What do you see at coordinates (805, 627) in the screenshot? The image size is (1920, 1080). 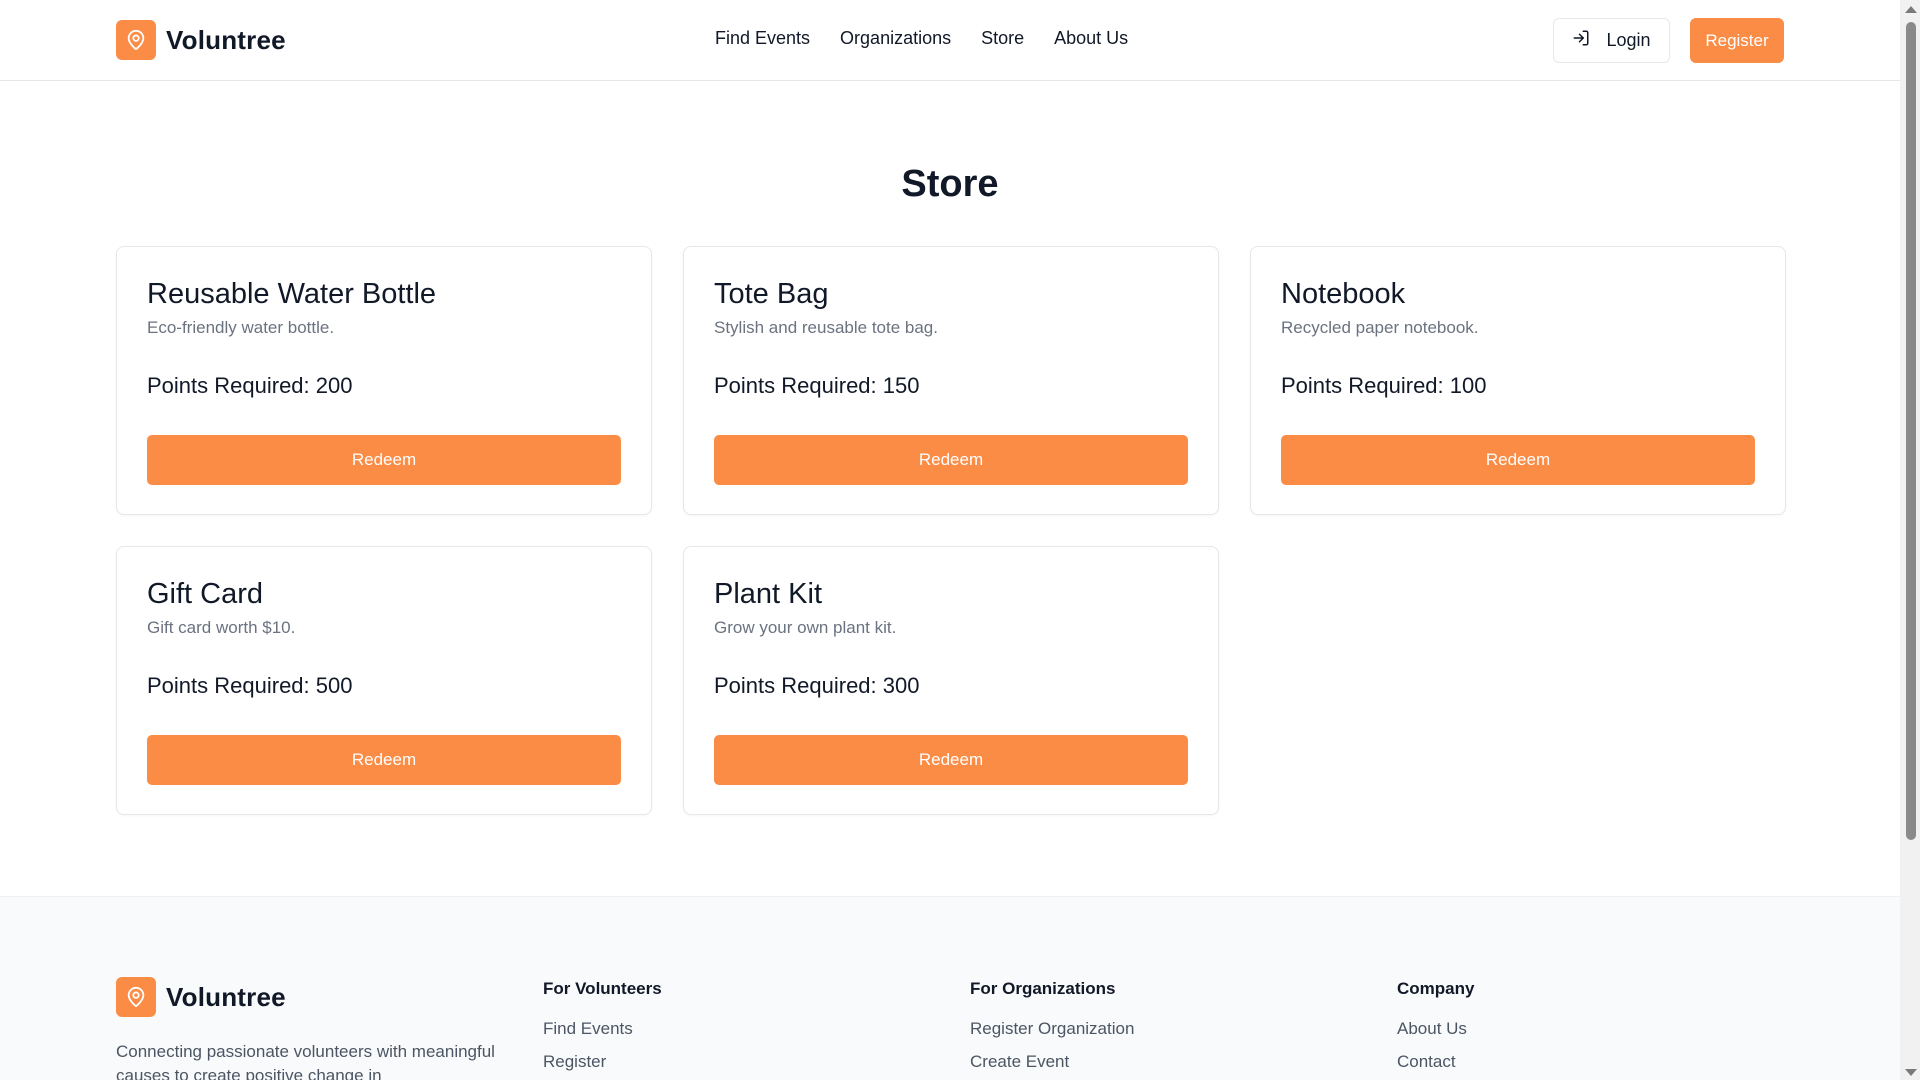 I see `item-description: Grow your own plant kit.` at bounding box center [805, 627].